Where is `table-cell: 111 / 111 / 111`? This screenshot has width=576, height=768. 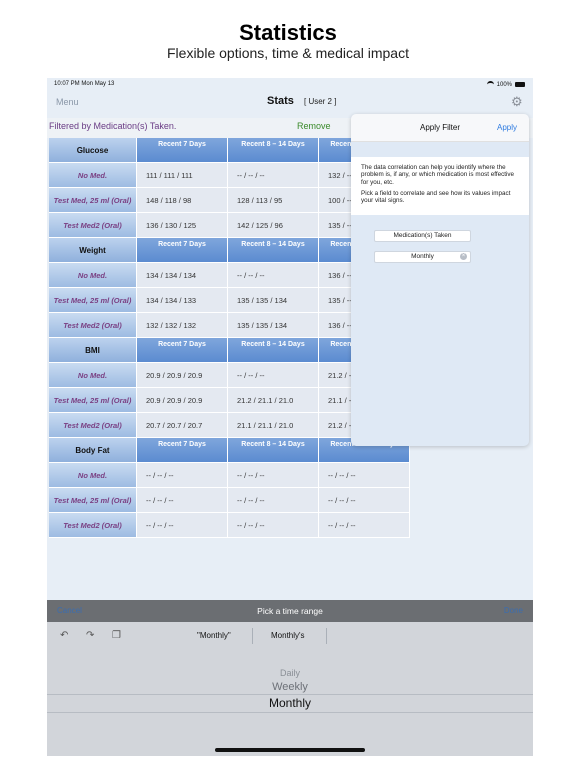
table-cell: 111 / 111 / 111 is located at coordinates (182, 175).